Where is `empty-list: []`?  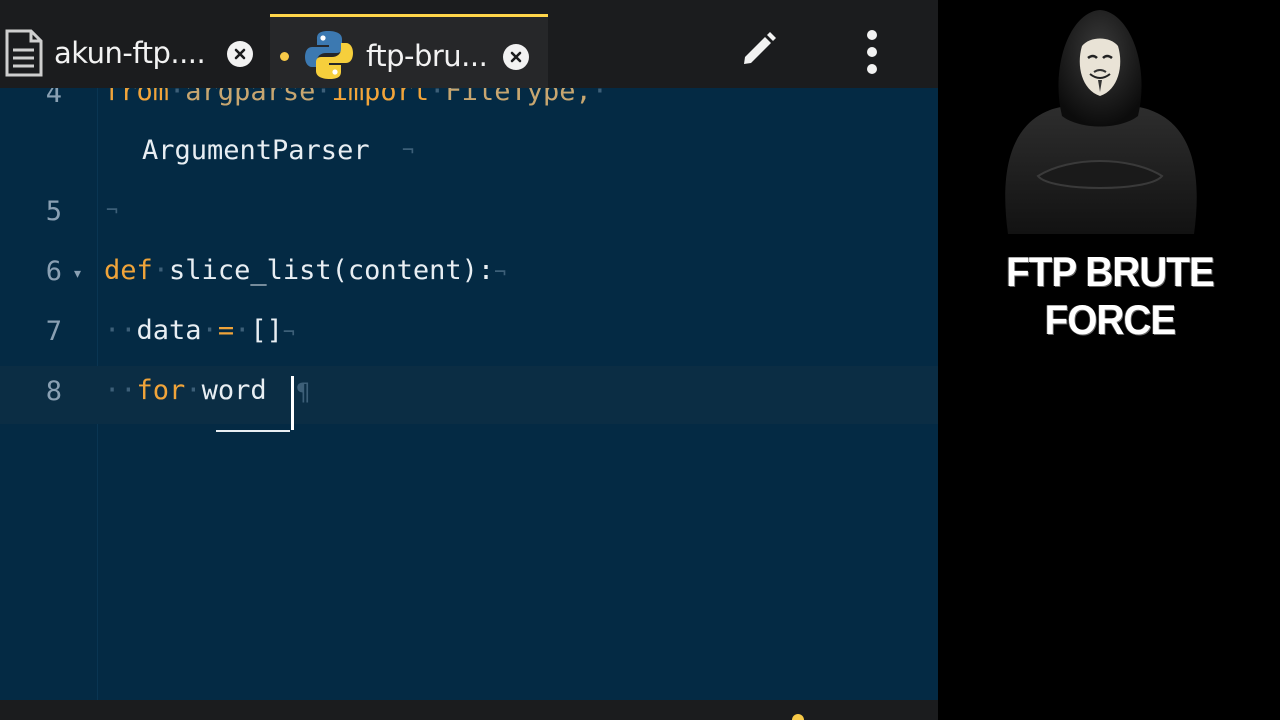 empty-list: [] is located at coordinates (266, 330).